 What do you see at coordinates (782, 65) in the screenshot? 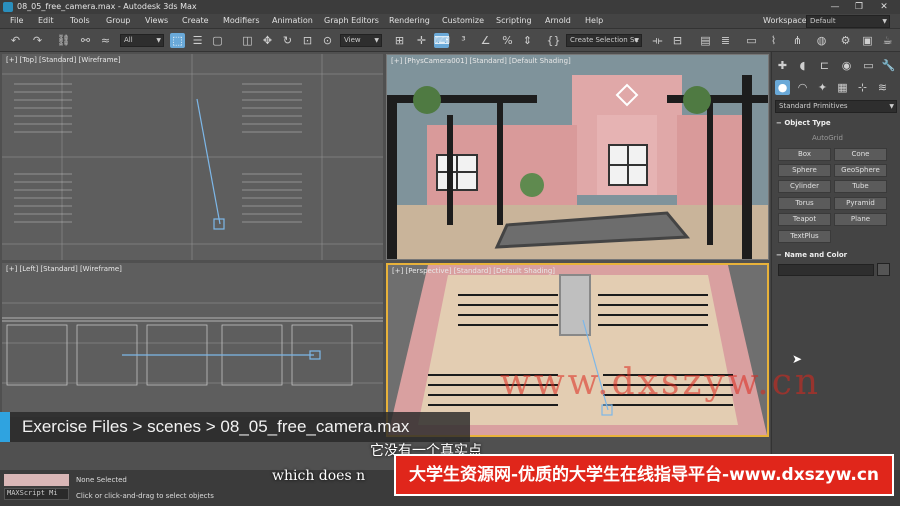
I see `create-tab-icon: ✚` at bounding box center [782, 65].